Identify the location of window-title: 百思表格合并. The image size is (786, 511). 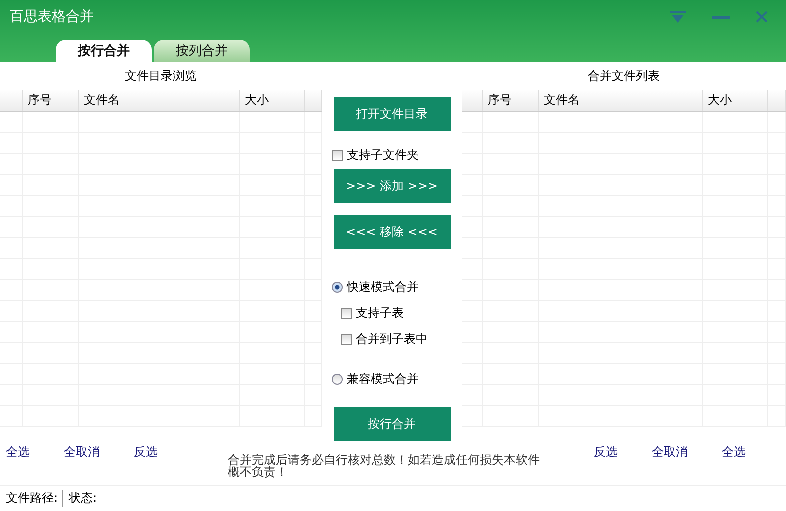
(52, 17).